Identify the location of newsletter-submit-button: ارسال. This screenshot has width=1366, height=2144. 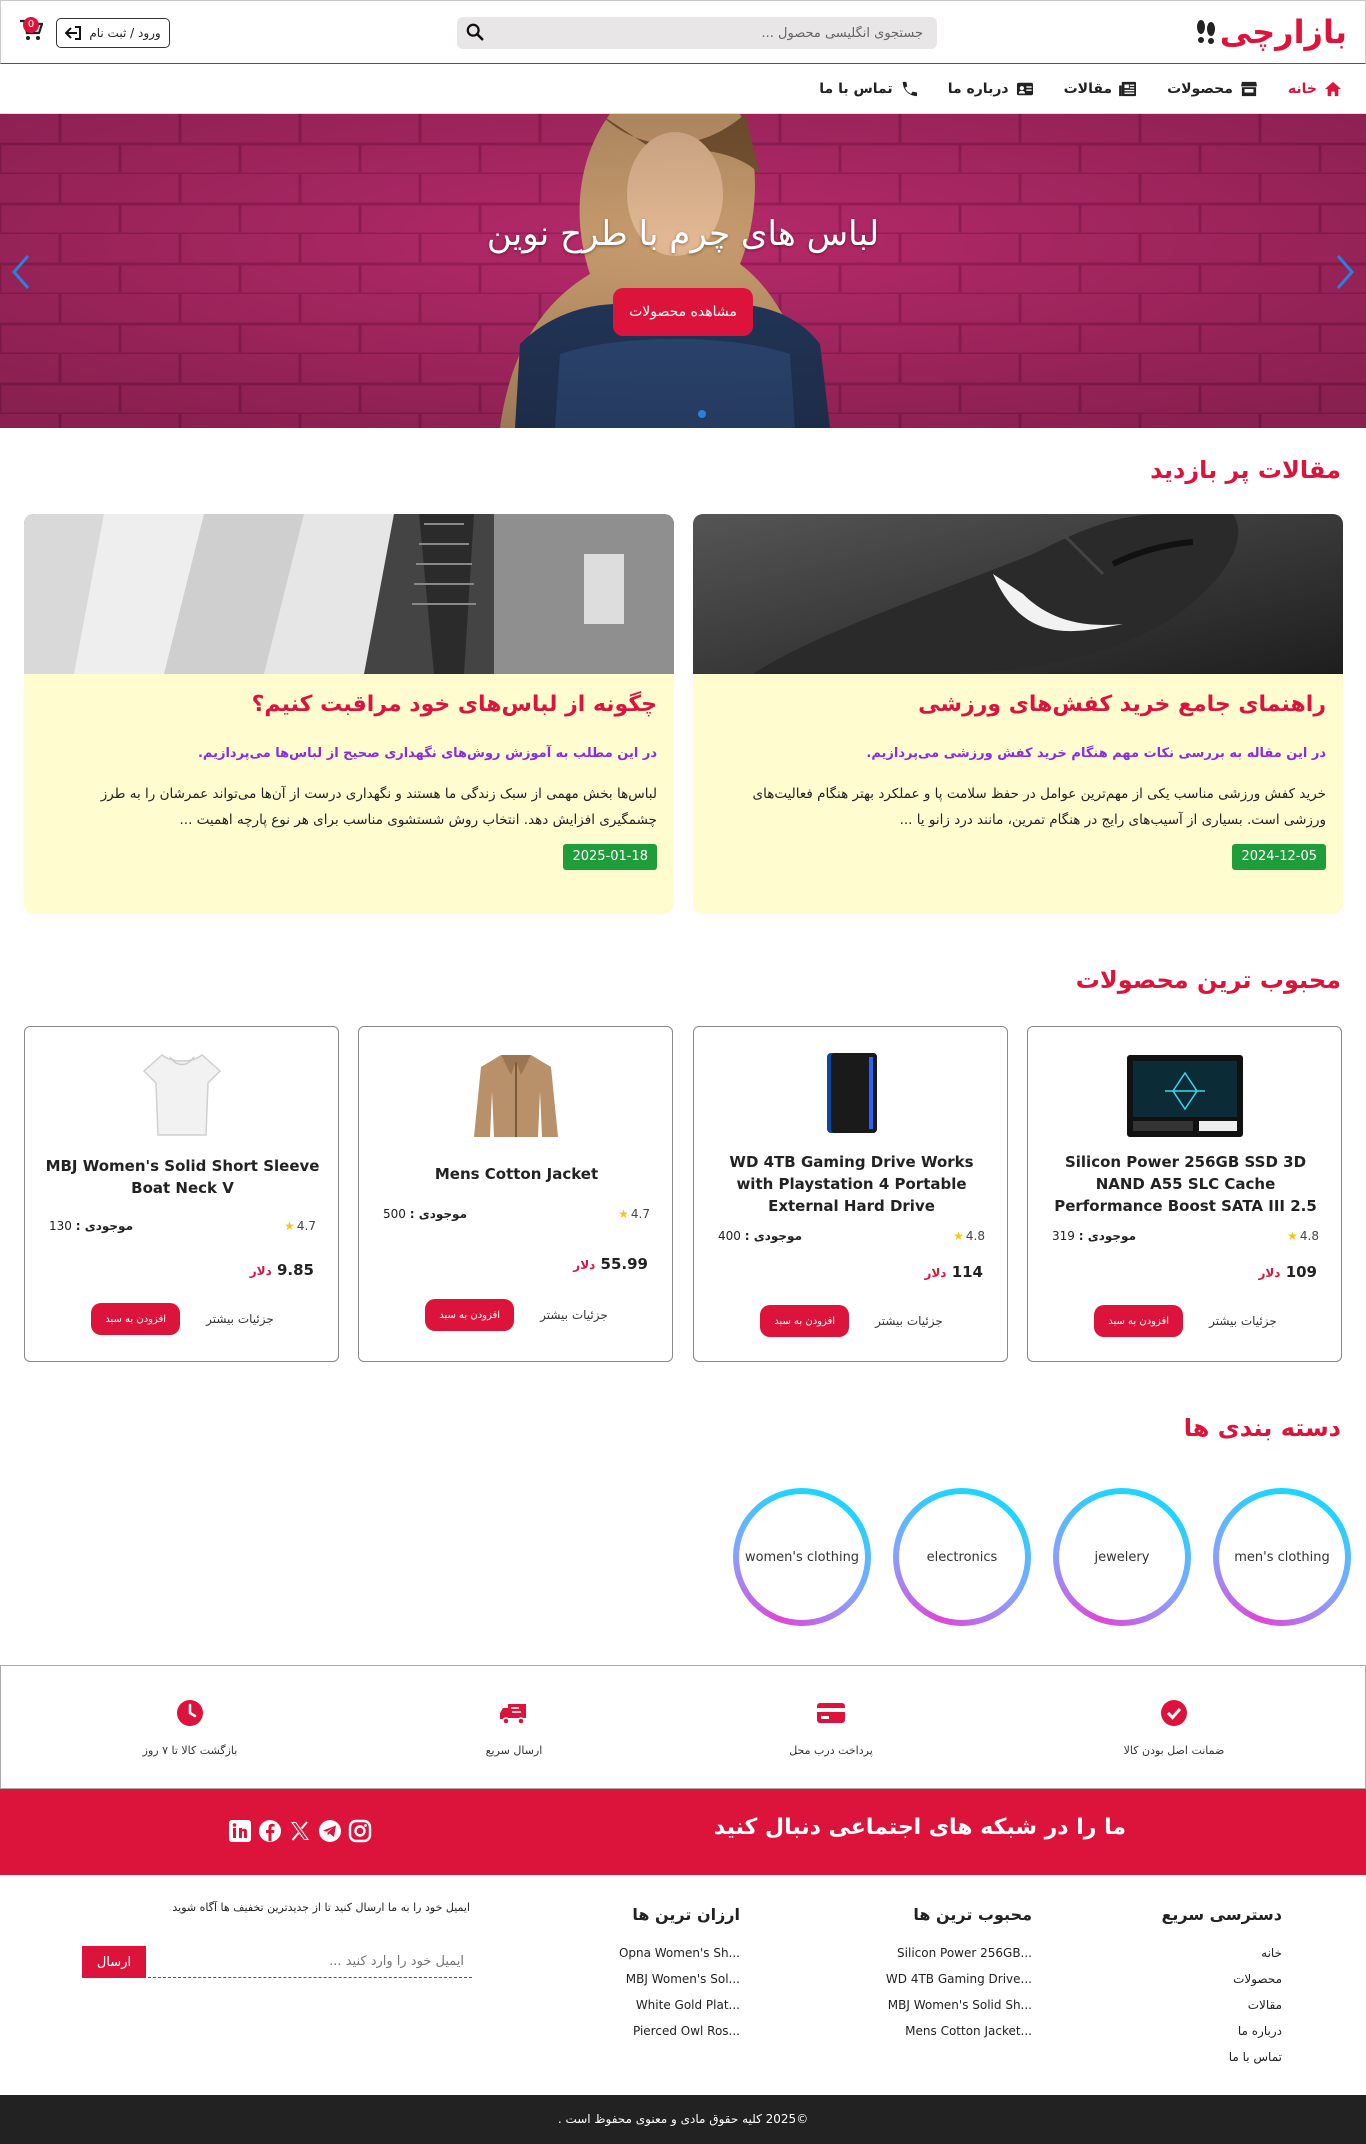
(114, 1962).